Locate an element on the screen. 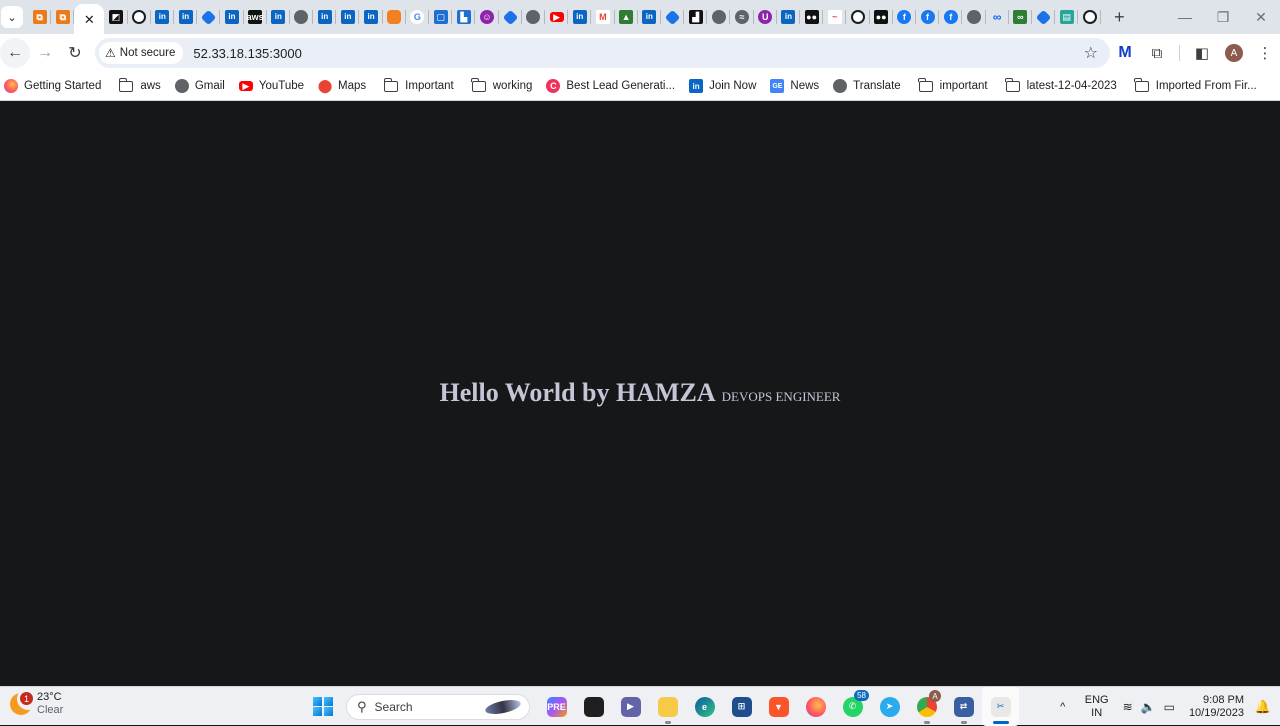 This screenshot has width=1280, height=726. back-button: ← is located at coordinates (15, 53).